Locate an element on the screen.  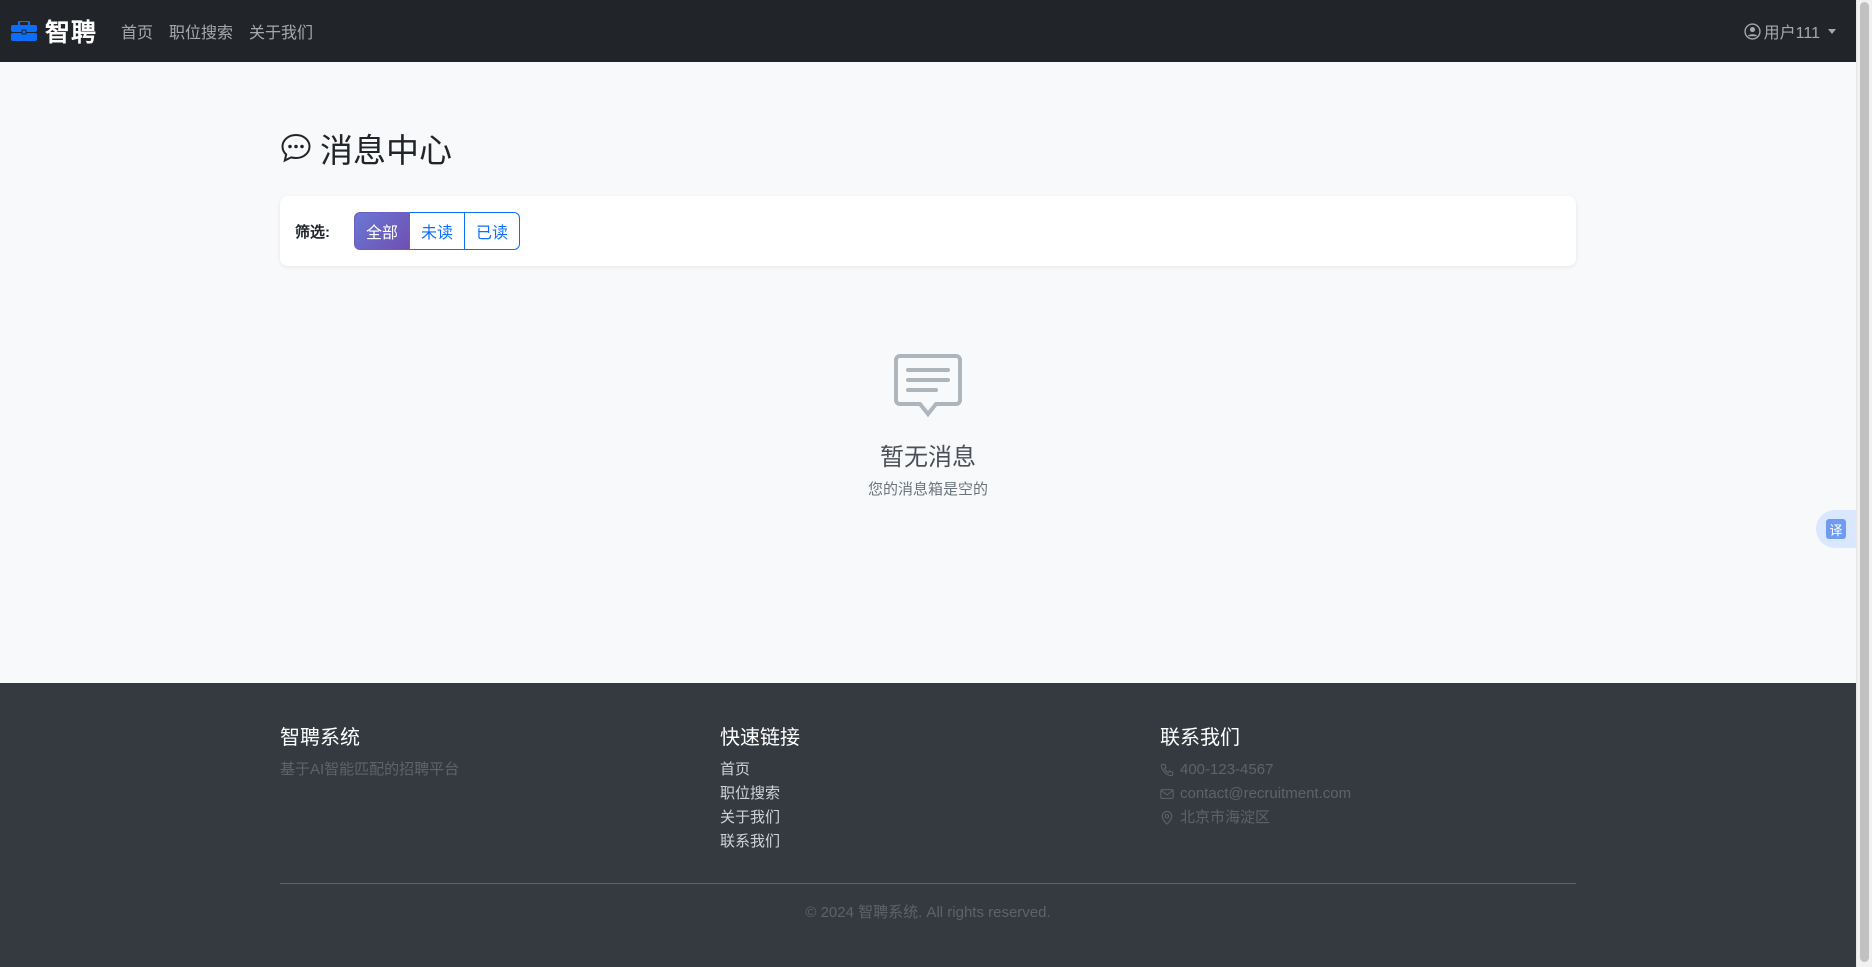
brand-name: 智聘 is located at coordinates (71, 33).